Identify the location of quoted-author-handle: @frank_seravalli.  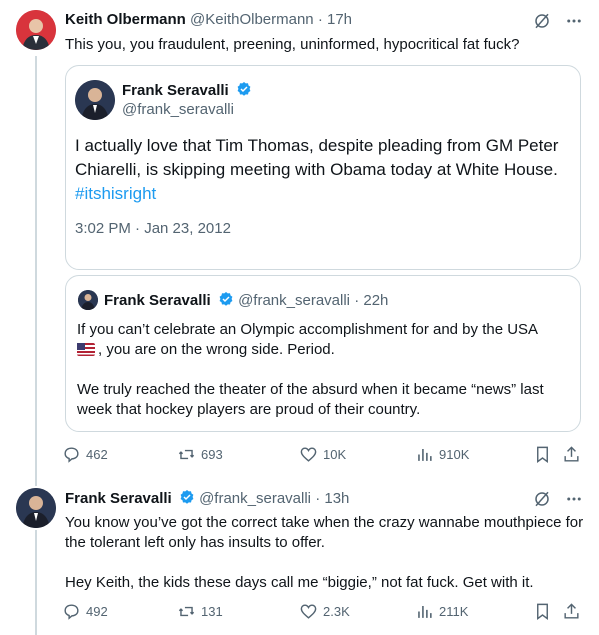
(178, 109).